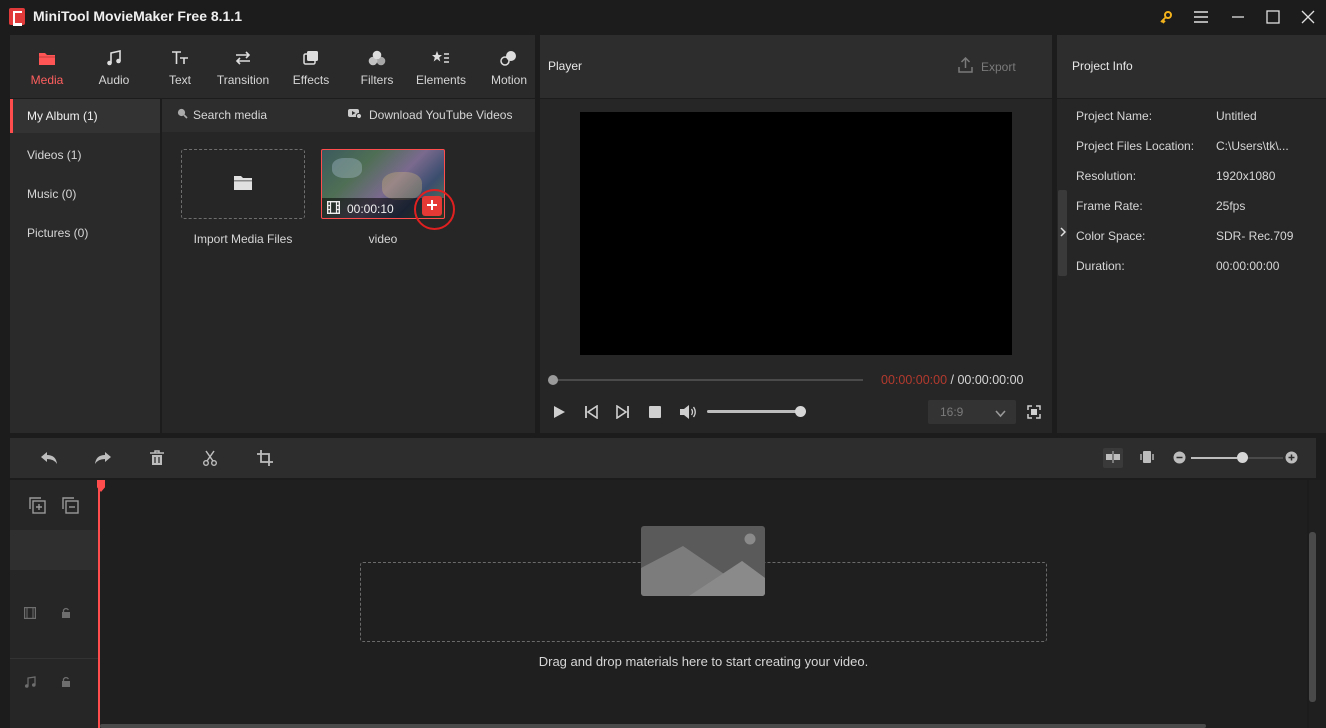 This screenshot has height=728, width=1326. What do you see at coordinates (1147, 458) in the screenshot?
I see `audio-track-button` at bounding box center [1147, 458].